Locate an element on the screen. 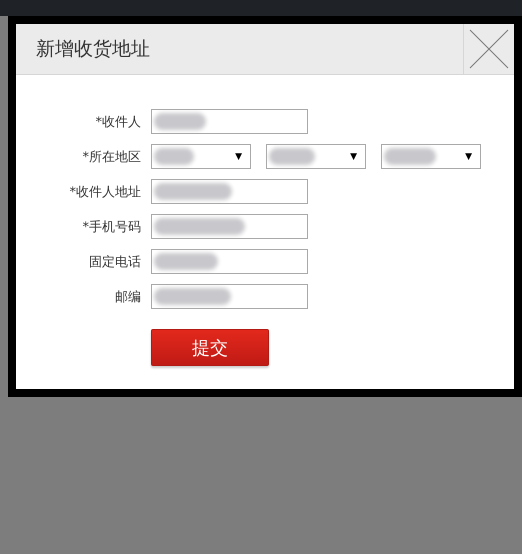 The height and width of the screenshot is (554, 522). submit-button: 提交 is located at coordinates (210, 347).